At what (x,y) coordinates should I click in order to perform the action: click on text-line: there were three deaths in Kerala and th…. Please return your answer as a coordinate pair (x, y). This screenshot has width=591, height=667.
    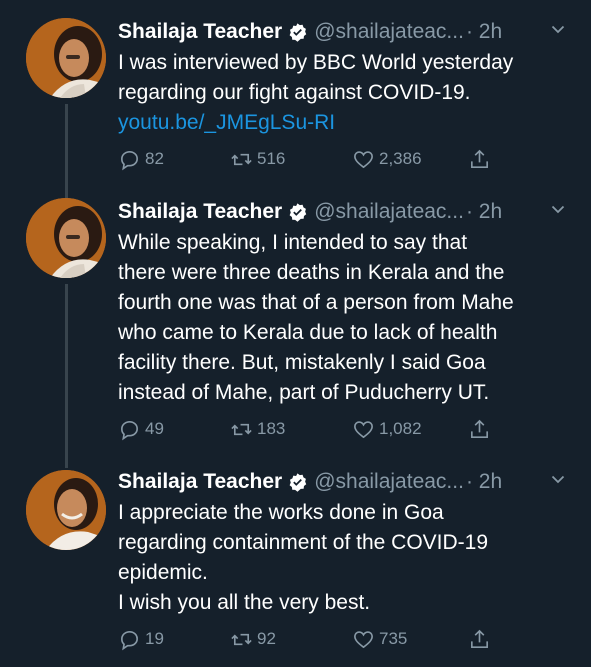
    Looking at the image, I should click on (311, 272).